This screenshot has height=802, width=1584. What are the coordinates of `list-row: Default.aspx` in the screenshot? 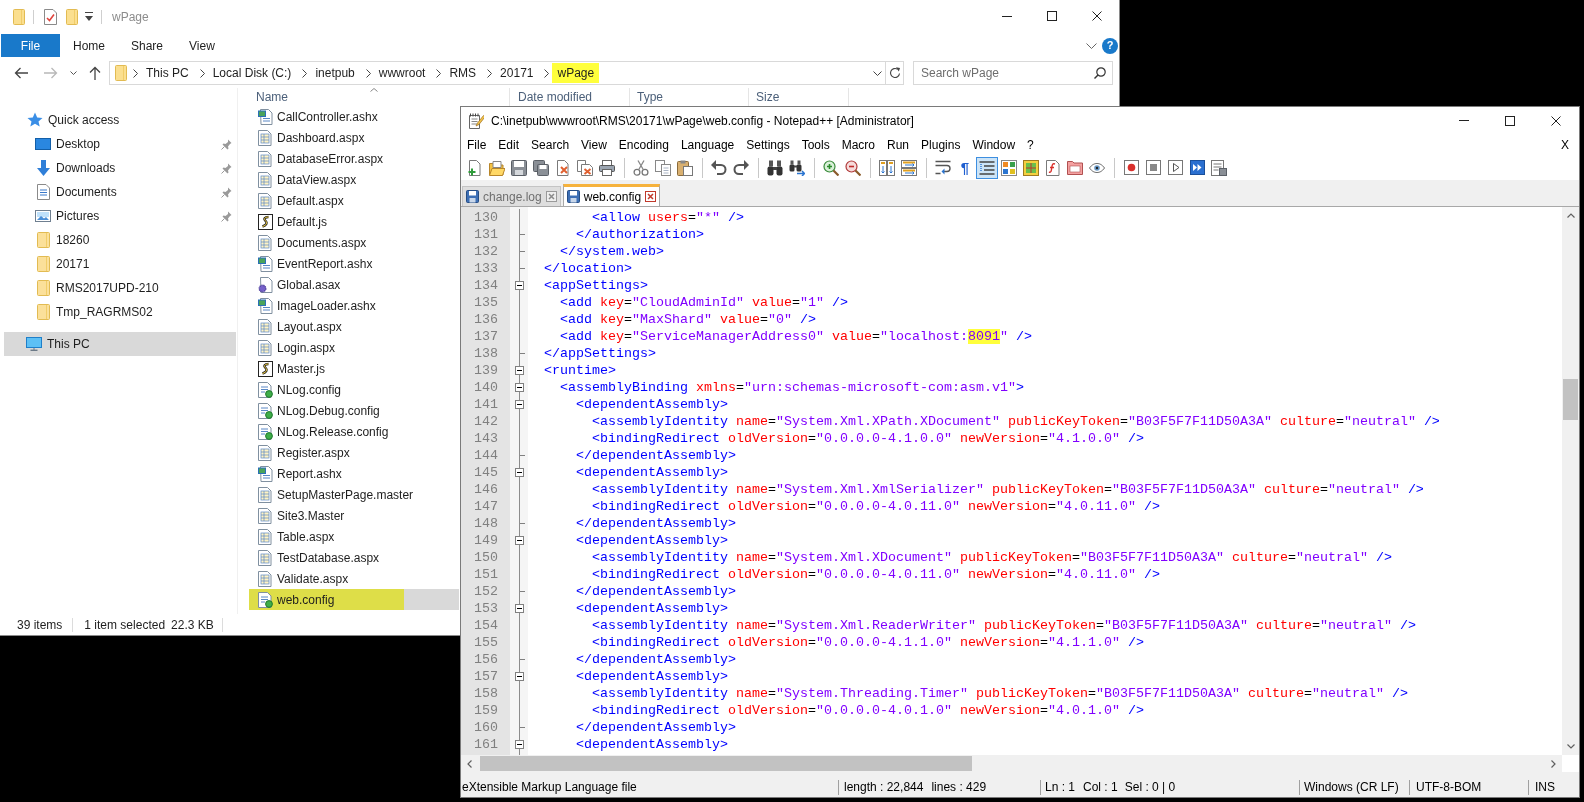 It's located at (354, 200).